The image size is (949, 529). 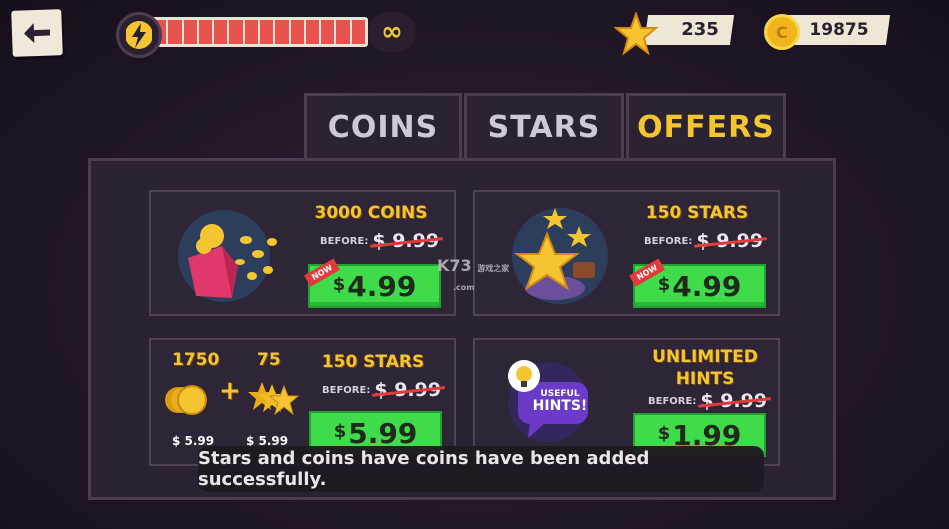 What do you see at coordinates (139, 35) in the screenshot?
I see `lightning-icon` at bounding box center [139, 35].